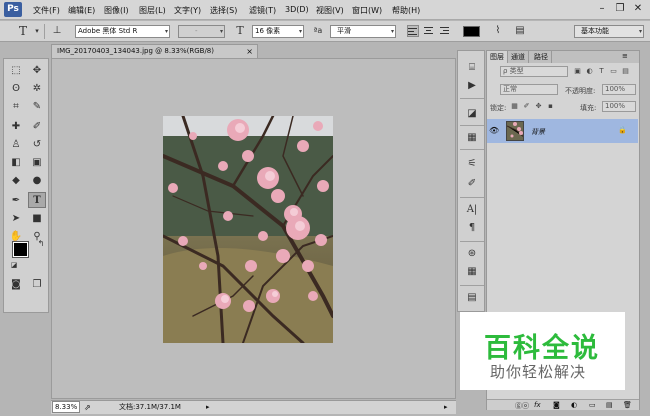 Image resolution: width=650 pixels, height=416 pixels. I want to click on photo-canvas, so click(248, 229).